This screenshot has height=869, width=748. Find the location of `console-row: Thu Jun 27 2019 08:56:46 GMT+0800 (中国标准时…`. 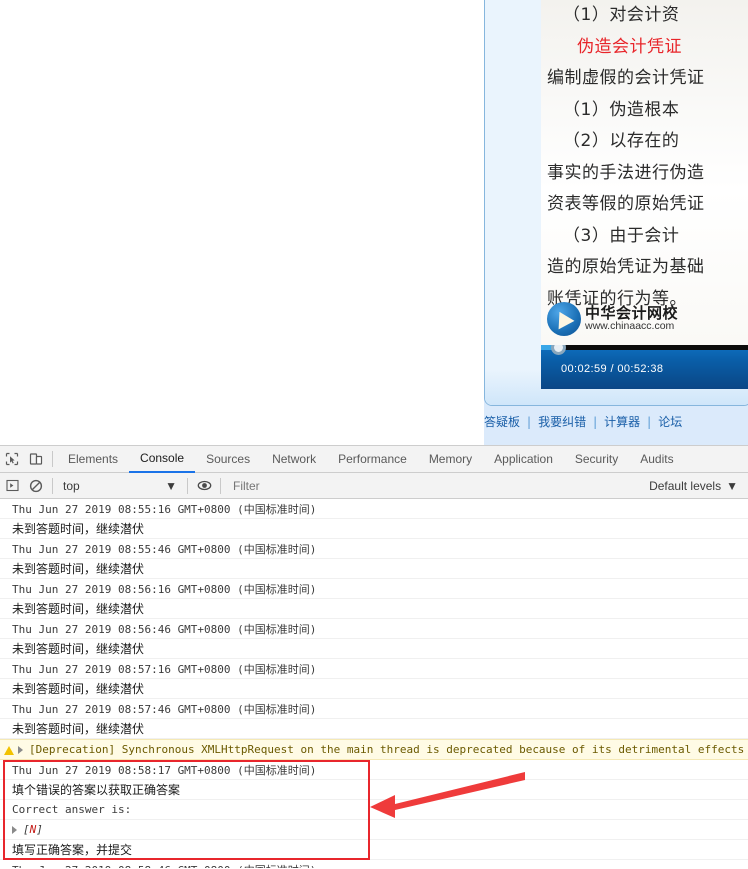

console-row: Thu Jun 27 2019 08:56:46 GMT+0800 (中国标准时… is located at coordinates (374, 629).